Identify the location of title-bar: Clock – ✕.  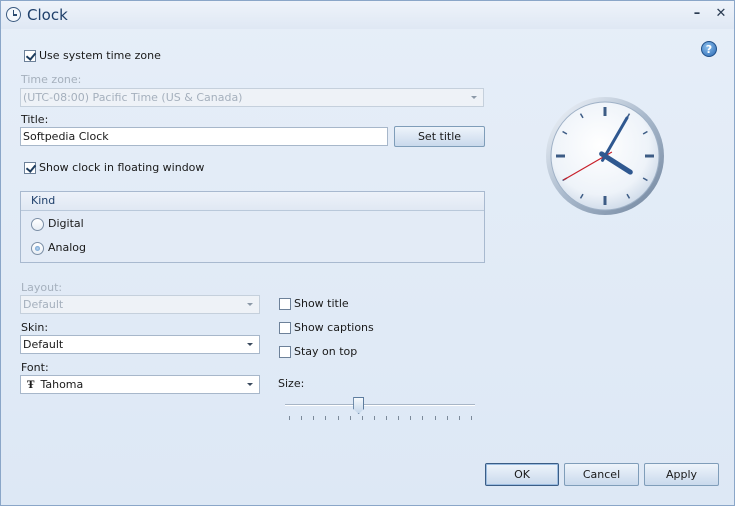
(367, 15).